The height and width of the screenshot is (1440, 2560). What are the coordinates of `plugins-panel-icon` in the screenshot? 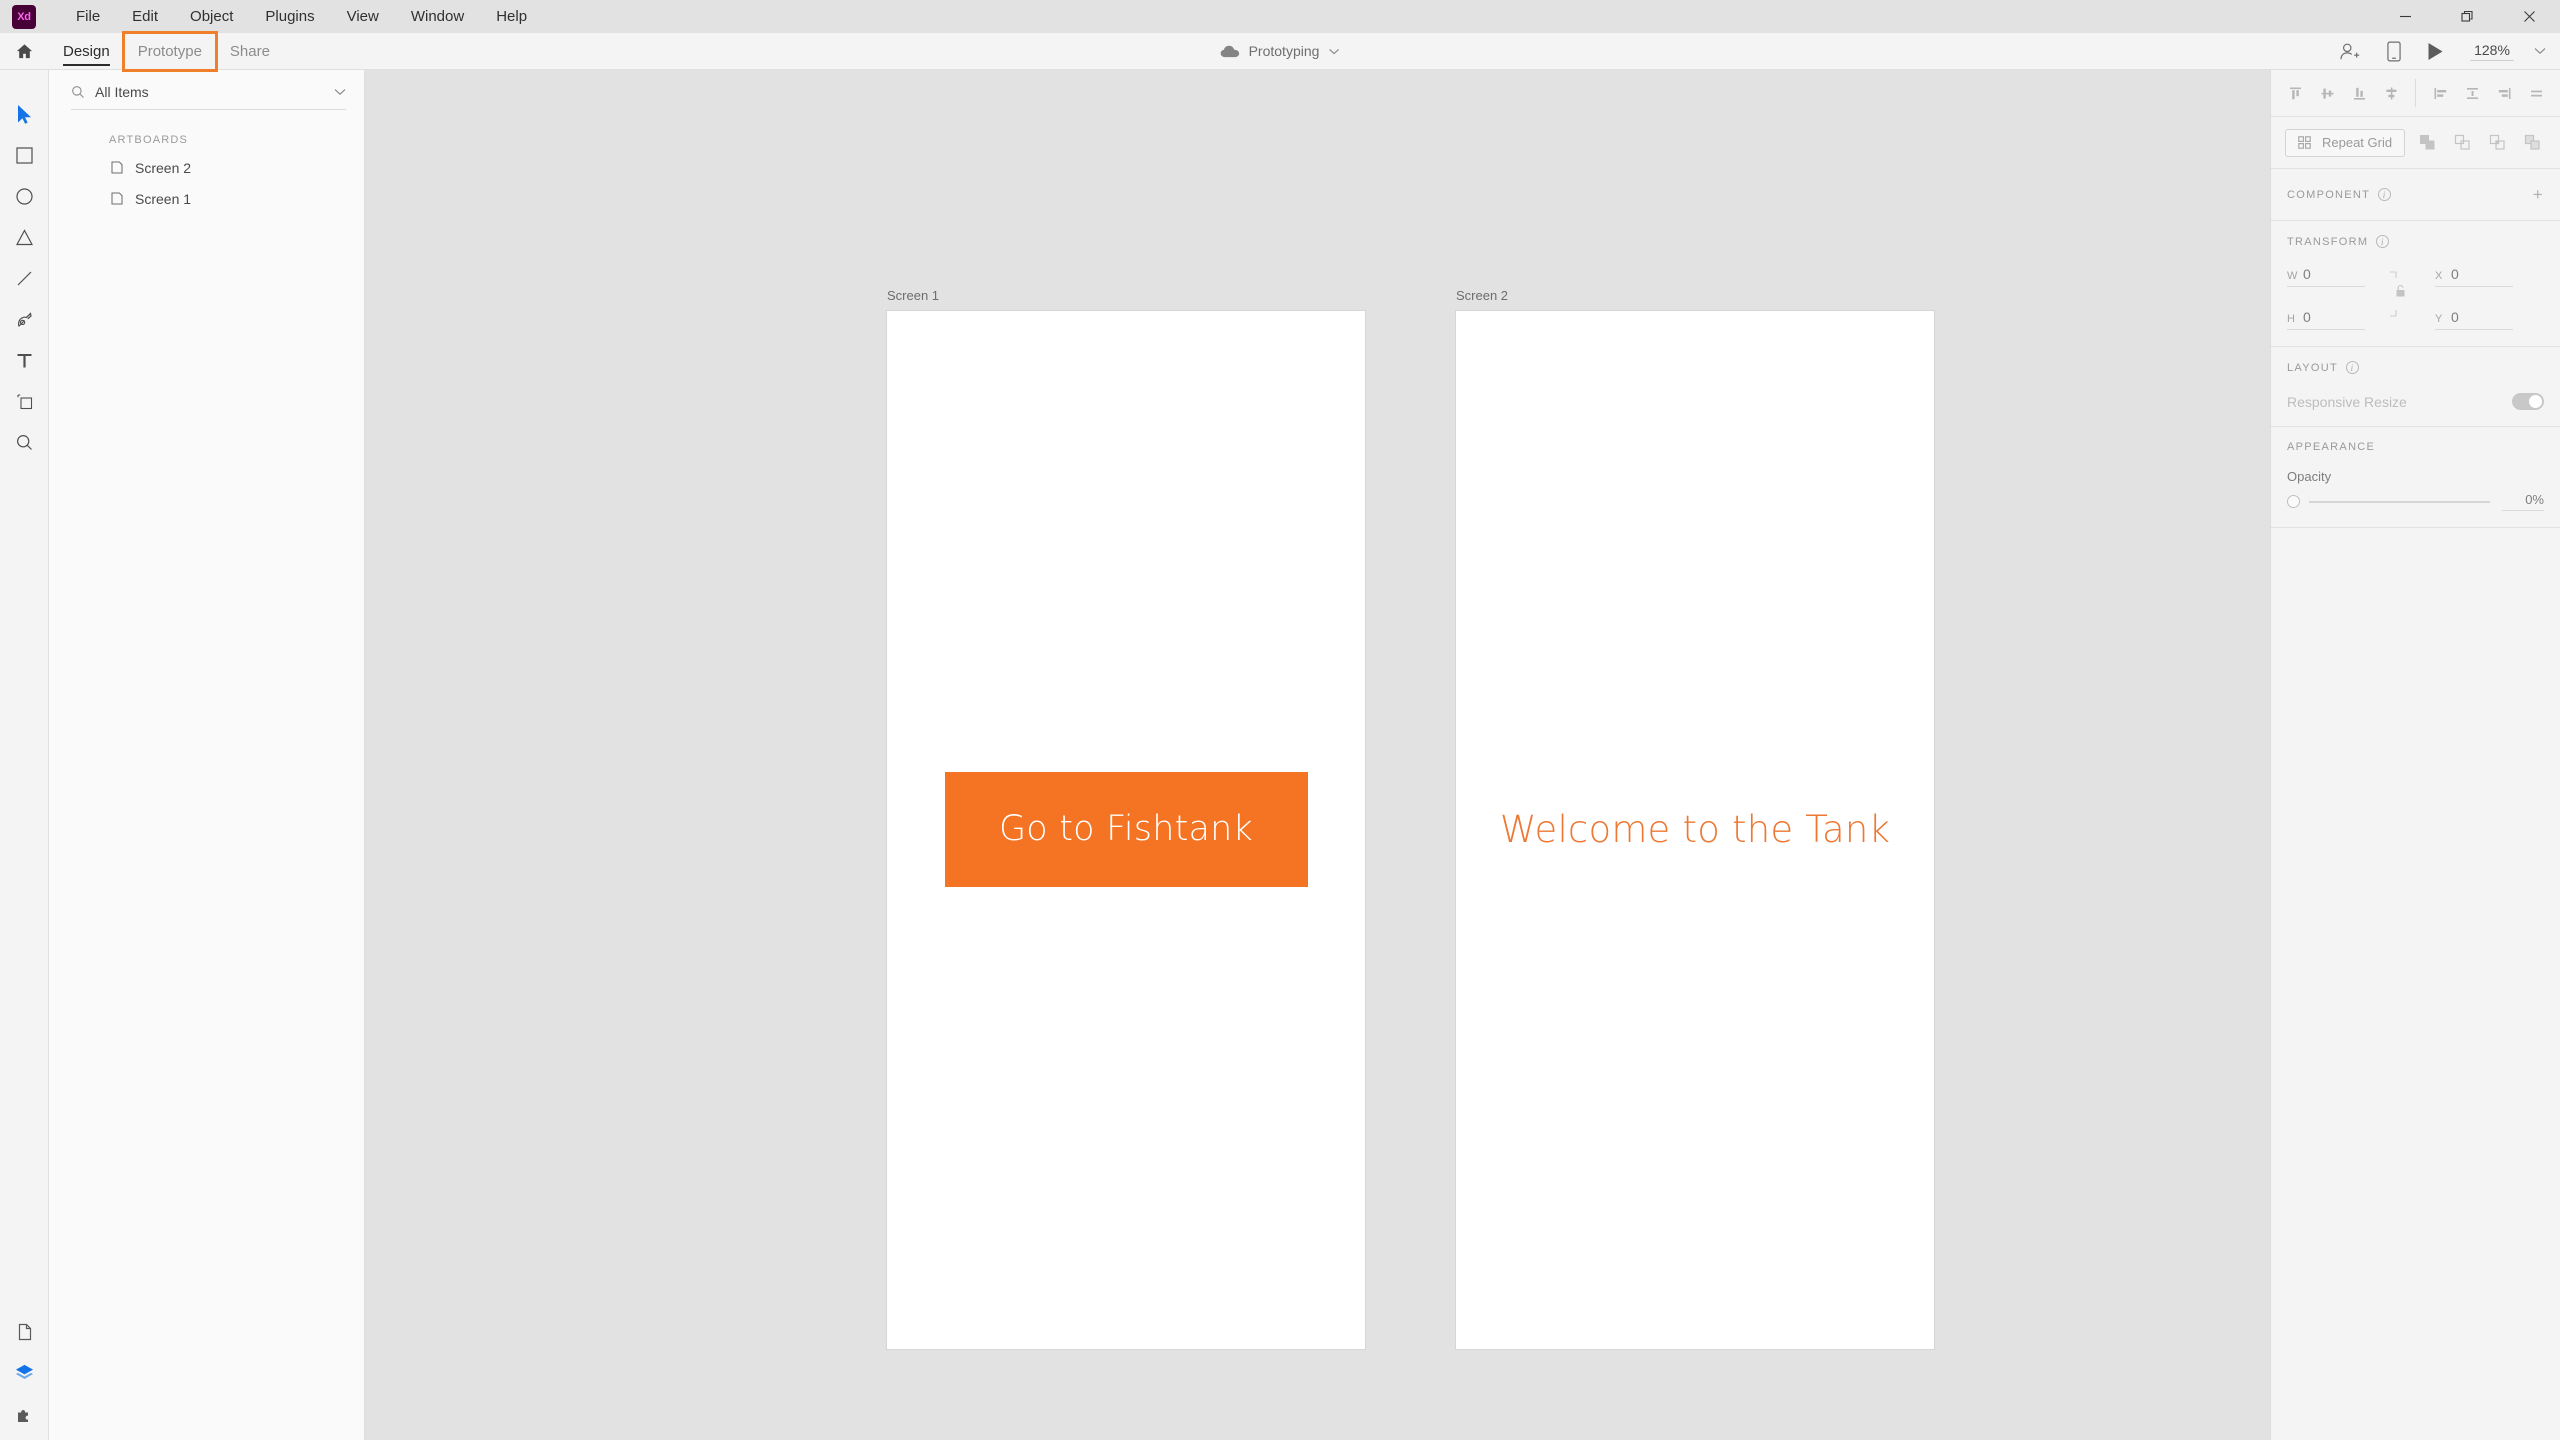 It's located at (24, 1413).